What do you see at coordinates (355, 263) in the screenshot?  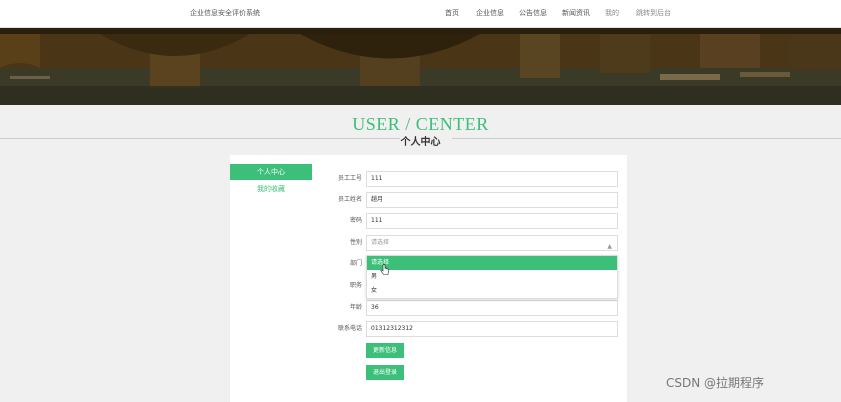 I see `department-label: 部门` at bounding box center [355, 263].